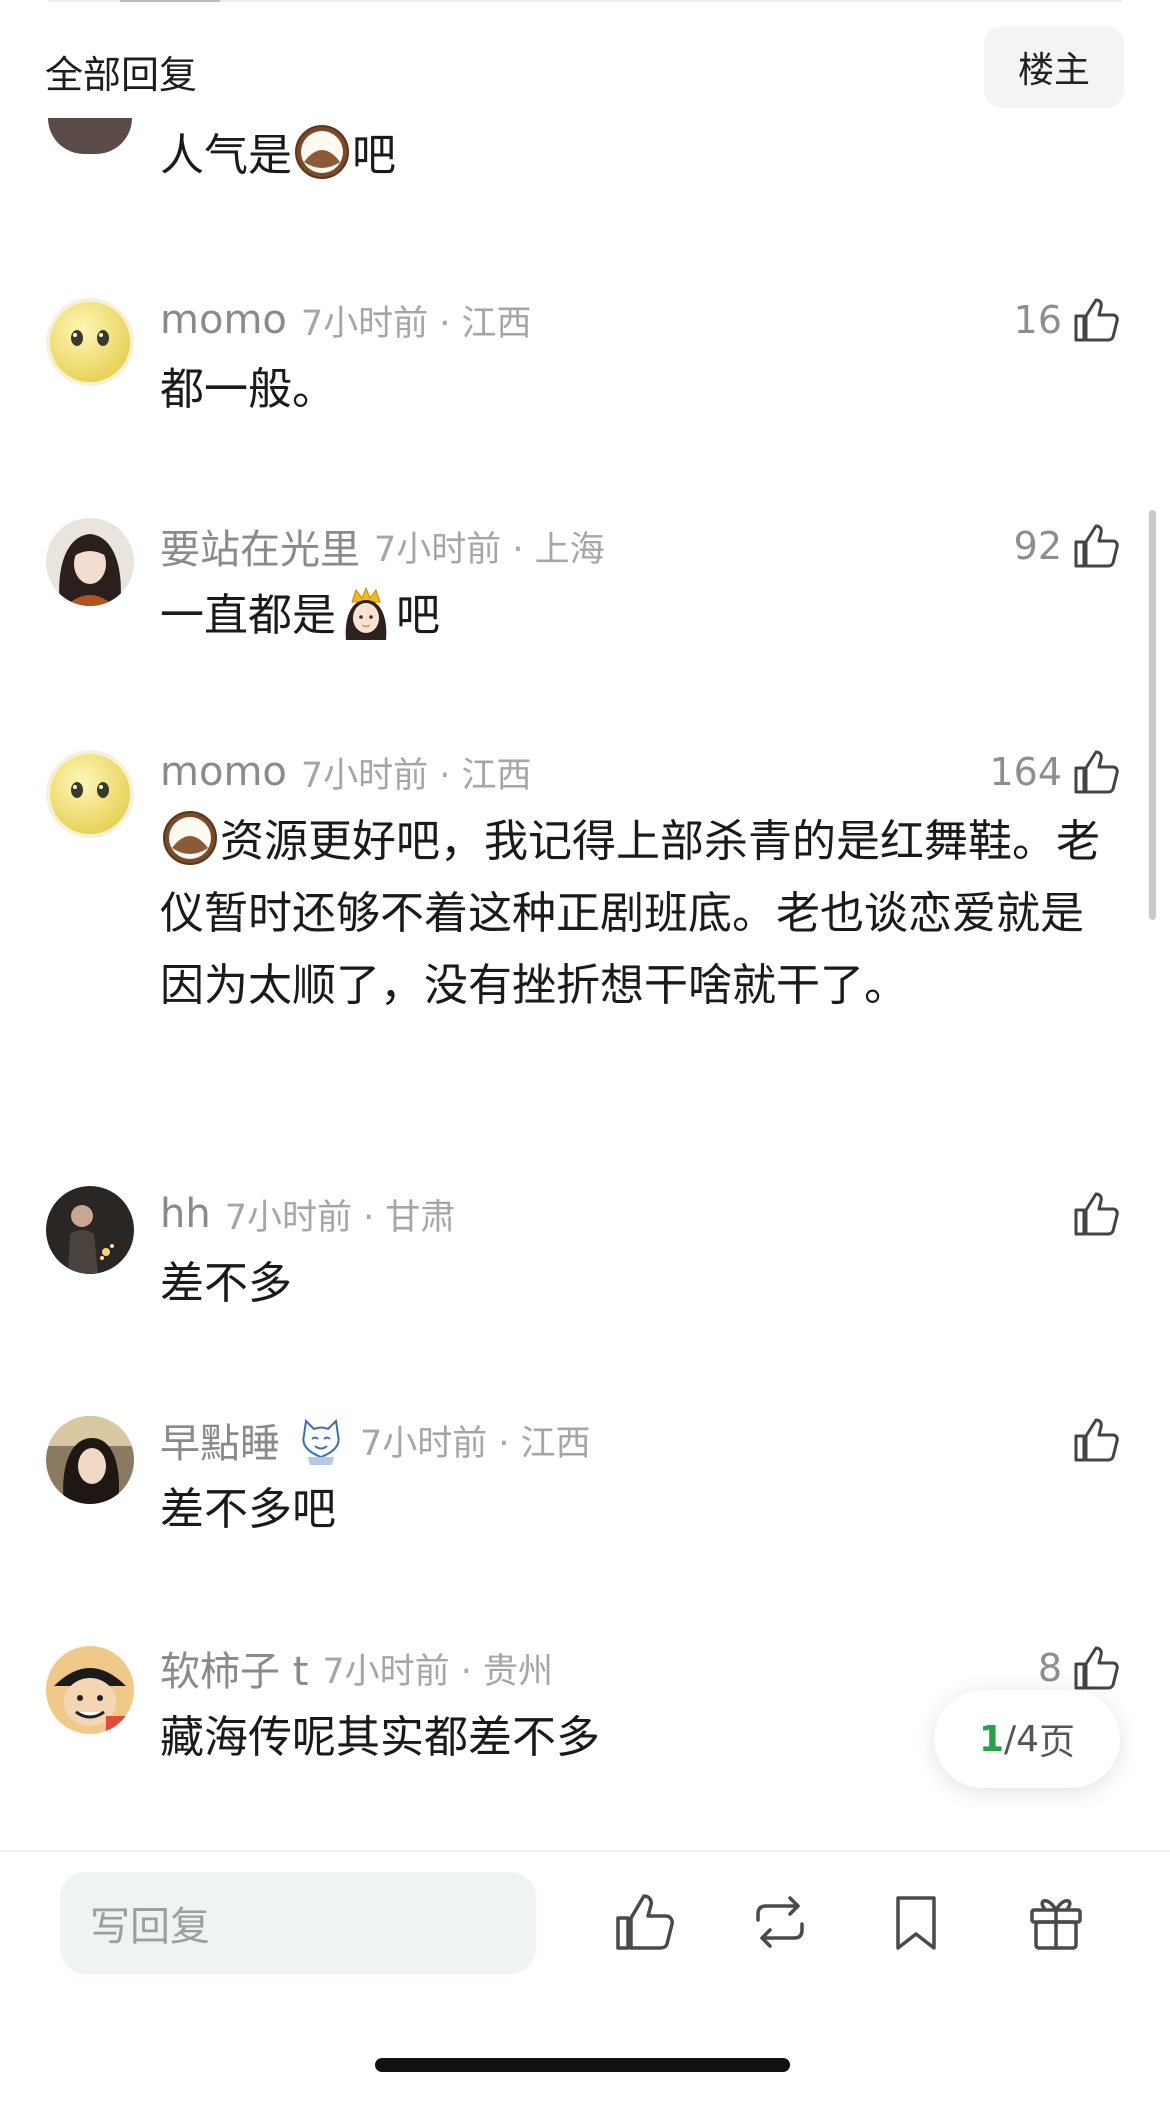 This screenshot has width=1170, height=2107. I want to click on tab-indicator, so click(170, 1).